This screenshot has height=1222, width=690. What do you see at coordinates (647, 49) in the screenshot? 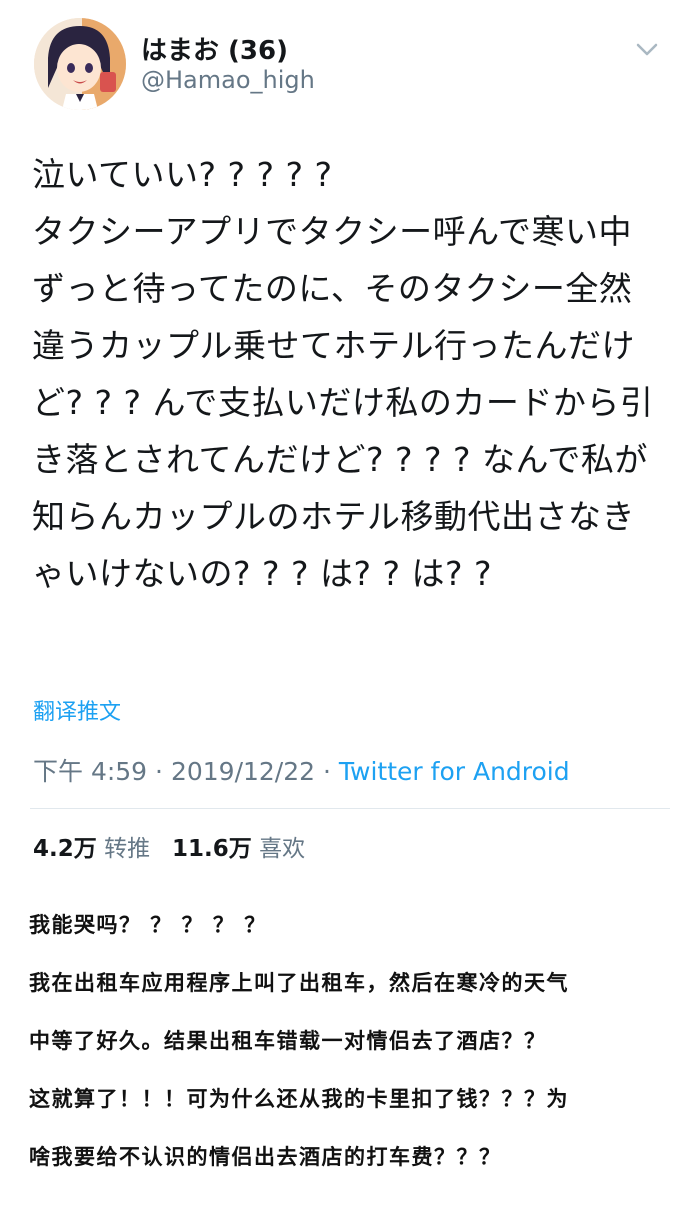
I see `chevron-down-icon` at bounding box center [647, 49].